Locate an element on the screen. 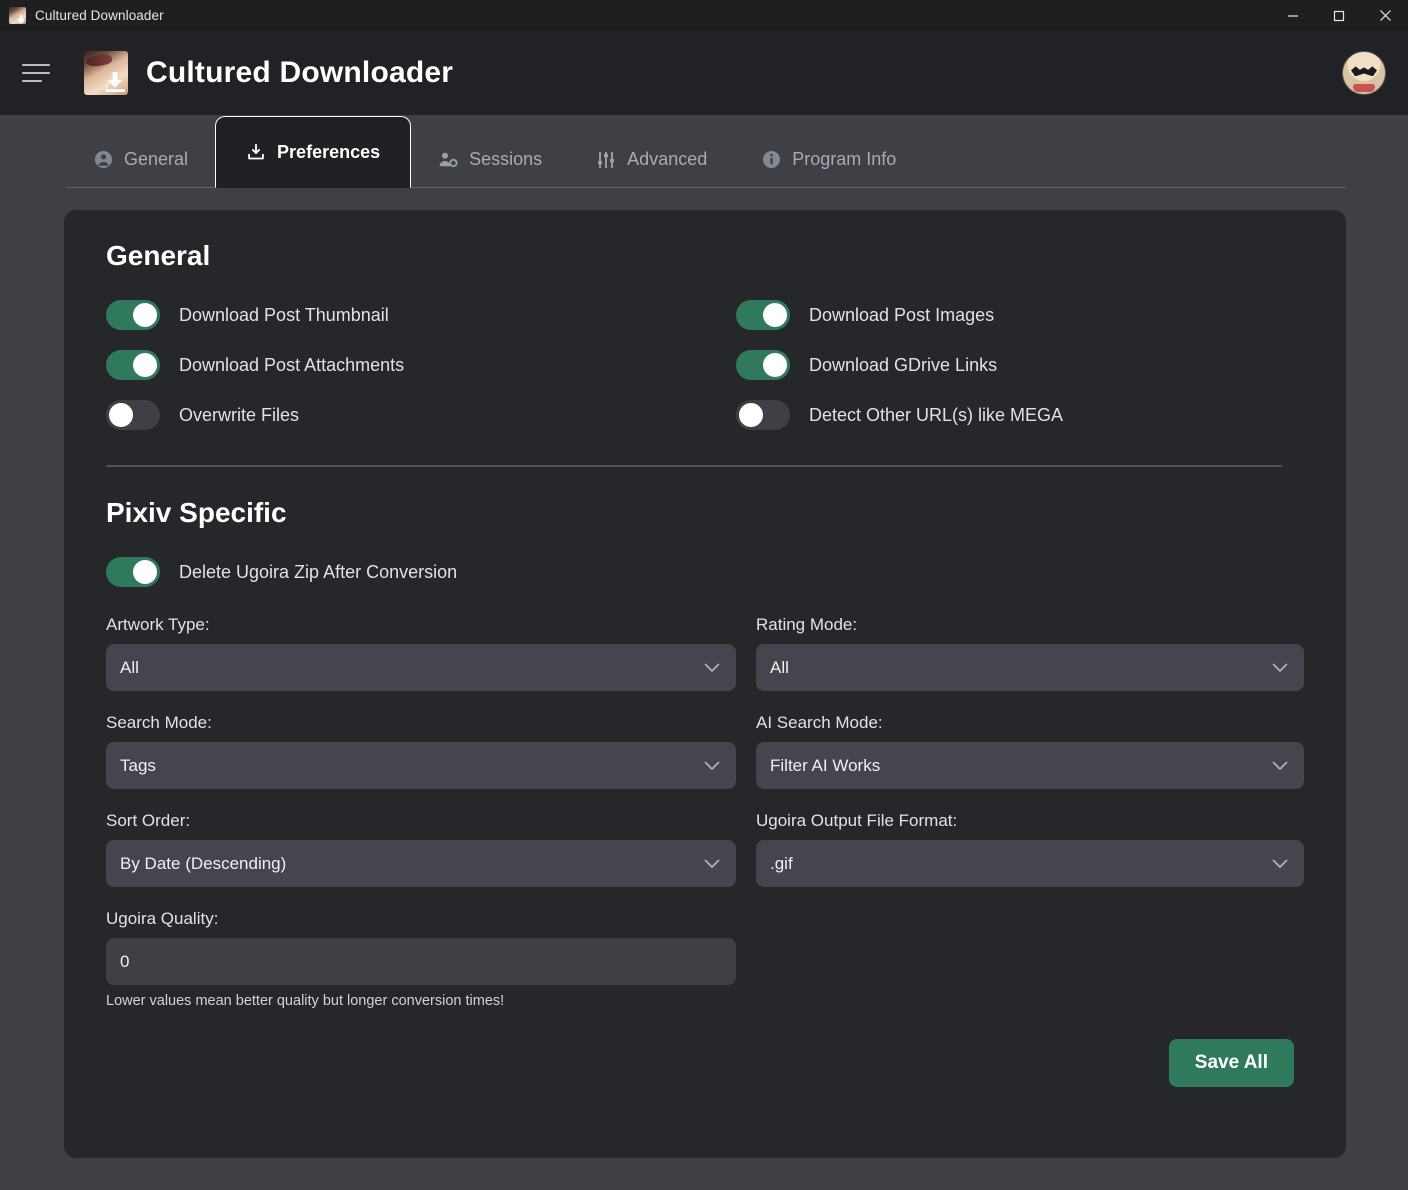  sliders-icon is located at coordinates (606, 160).